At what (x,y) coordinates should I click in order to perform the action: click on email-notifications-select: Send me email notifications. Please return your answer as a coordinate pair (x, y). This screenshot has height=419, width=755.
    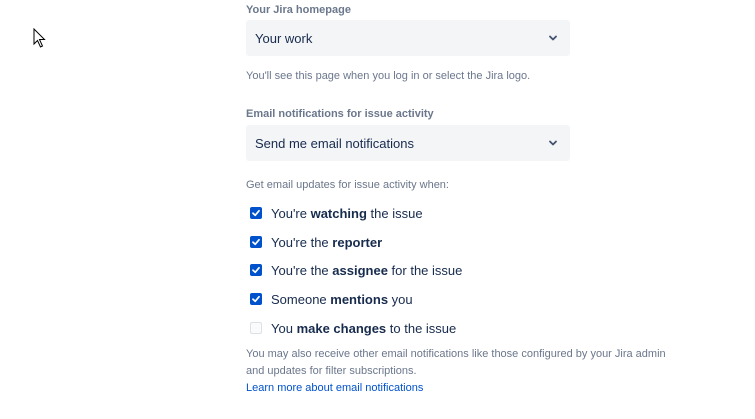
    Looking at the image, I should click on (408, 143).